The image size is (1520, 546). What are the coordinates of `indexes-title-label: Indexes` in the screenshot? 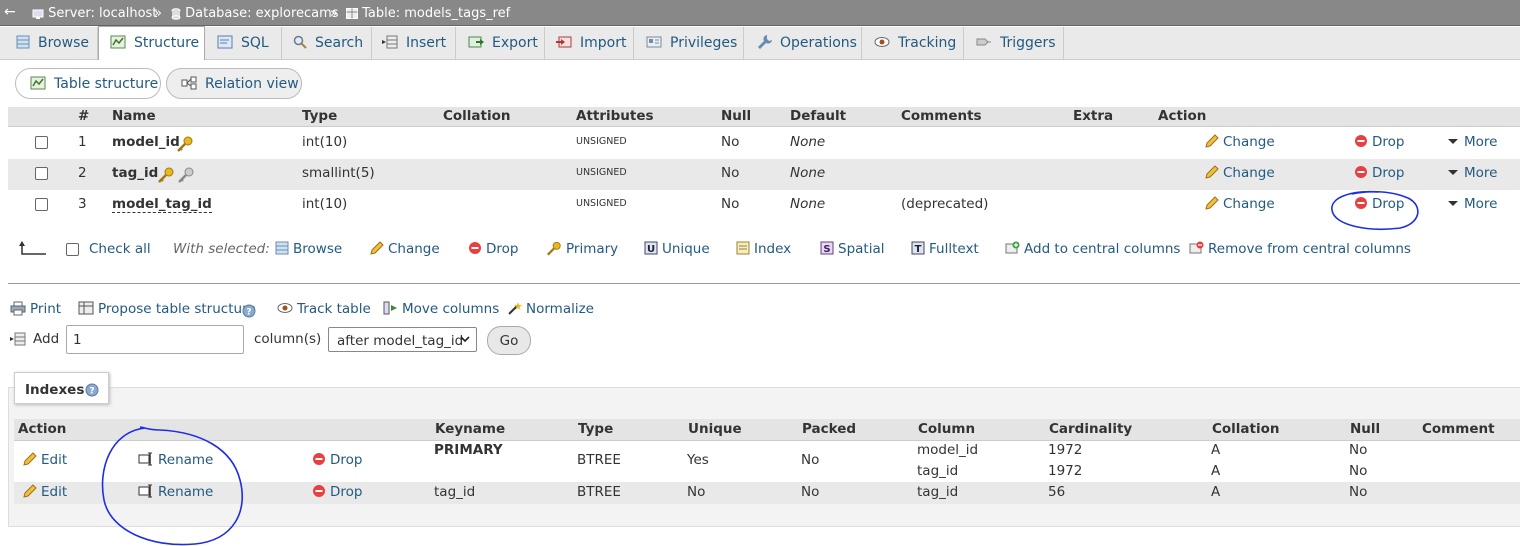 It's located at (55, 390).